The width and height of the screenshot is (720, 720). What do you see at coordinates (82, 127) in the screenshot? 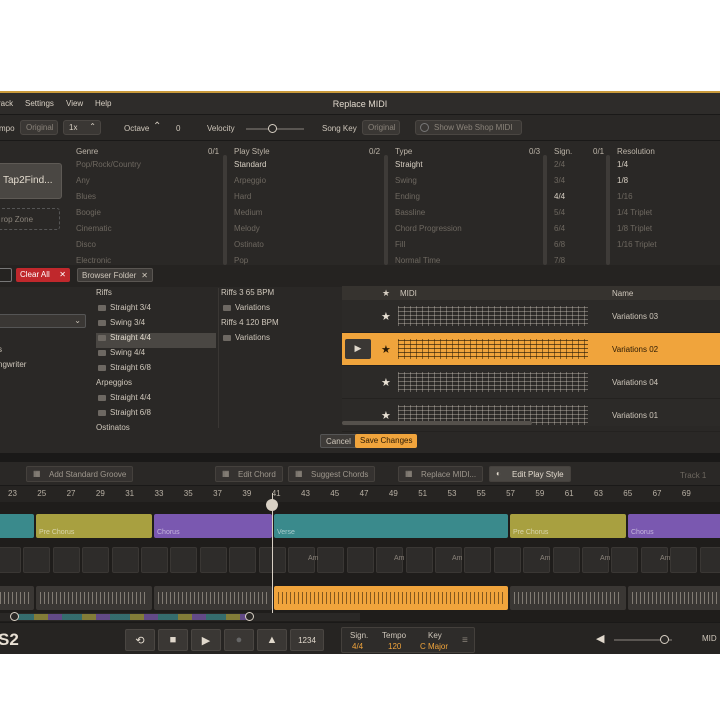
I see `tempo-multiplier-stepper: 1x ⌃` at bounding box center [82, 127].